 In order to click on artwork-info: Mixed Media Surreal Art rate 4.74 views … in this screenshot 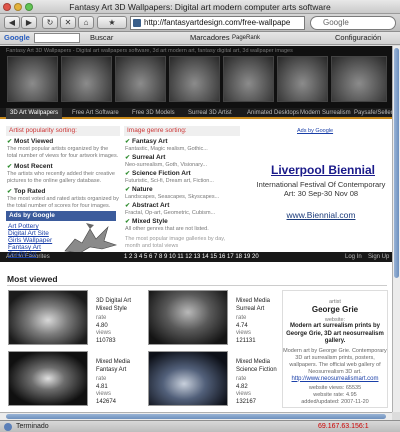, I will do `click(253, 321)`.